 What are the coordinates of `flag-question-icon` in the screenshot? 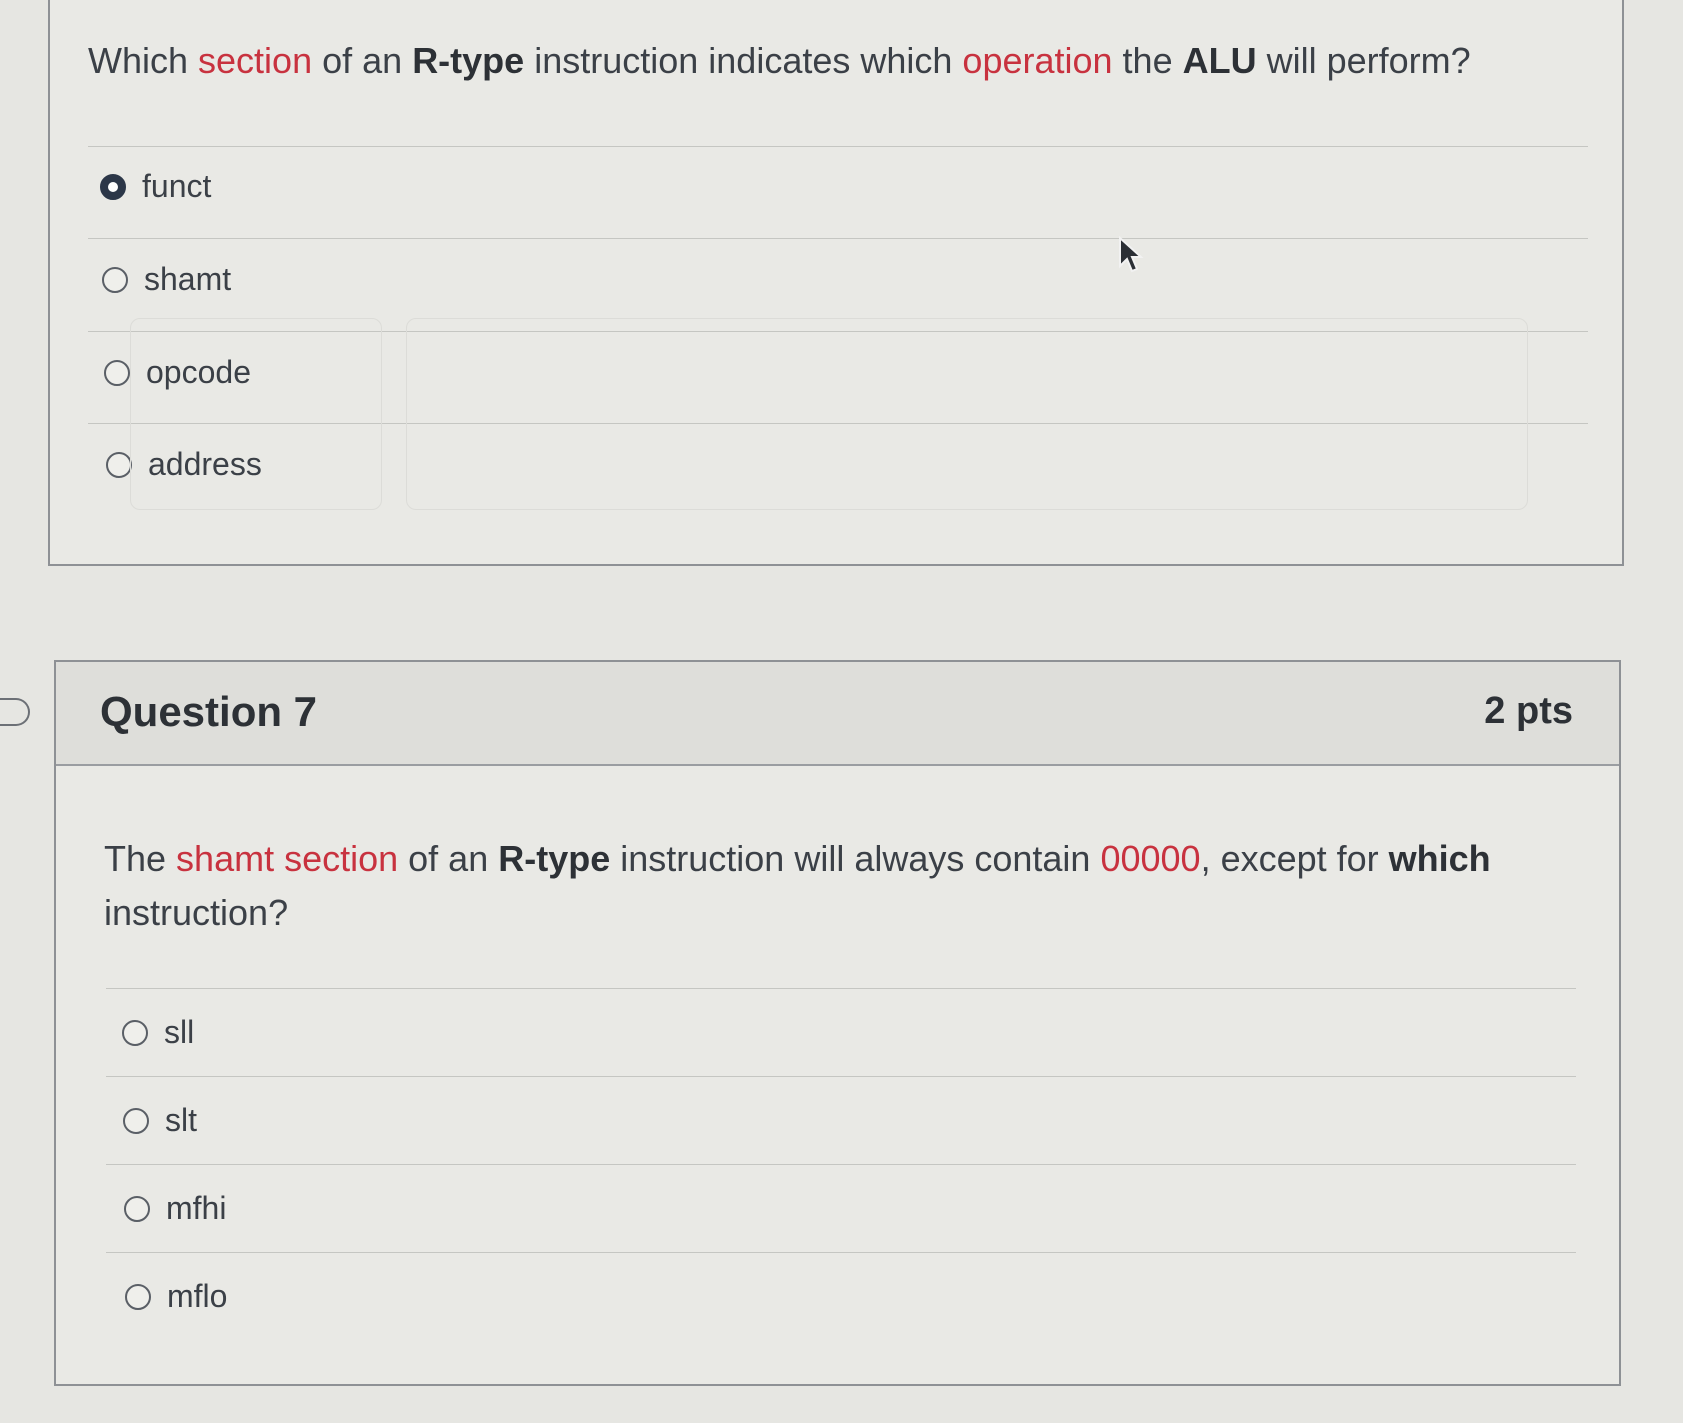 It's located at (15, 712).